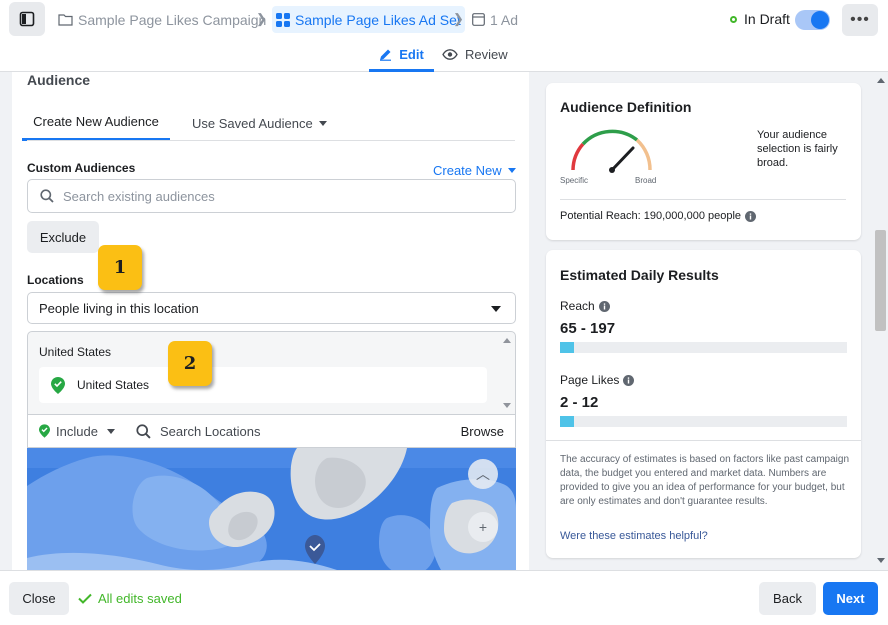 Image resolution: width=888 pixels, height=625 pixels. What do you see at coordinates (467, 170) in the screenshot?
I see `create-new-label: Create New` at bounding box center [467, 170].